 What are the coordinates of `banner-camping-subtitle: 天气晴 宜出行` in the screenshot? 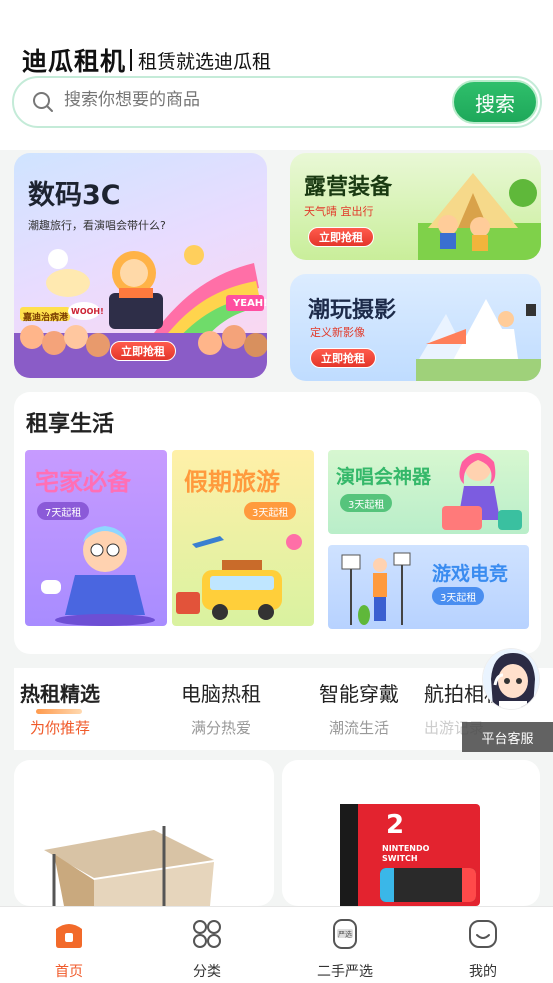 It's located at (339, 211).